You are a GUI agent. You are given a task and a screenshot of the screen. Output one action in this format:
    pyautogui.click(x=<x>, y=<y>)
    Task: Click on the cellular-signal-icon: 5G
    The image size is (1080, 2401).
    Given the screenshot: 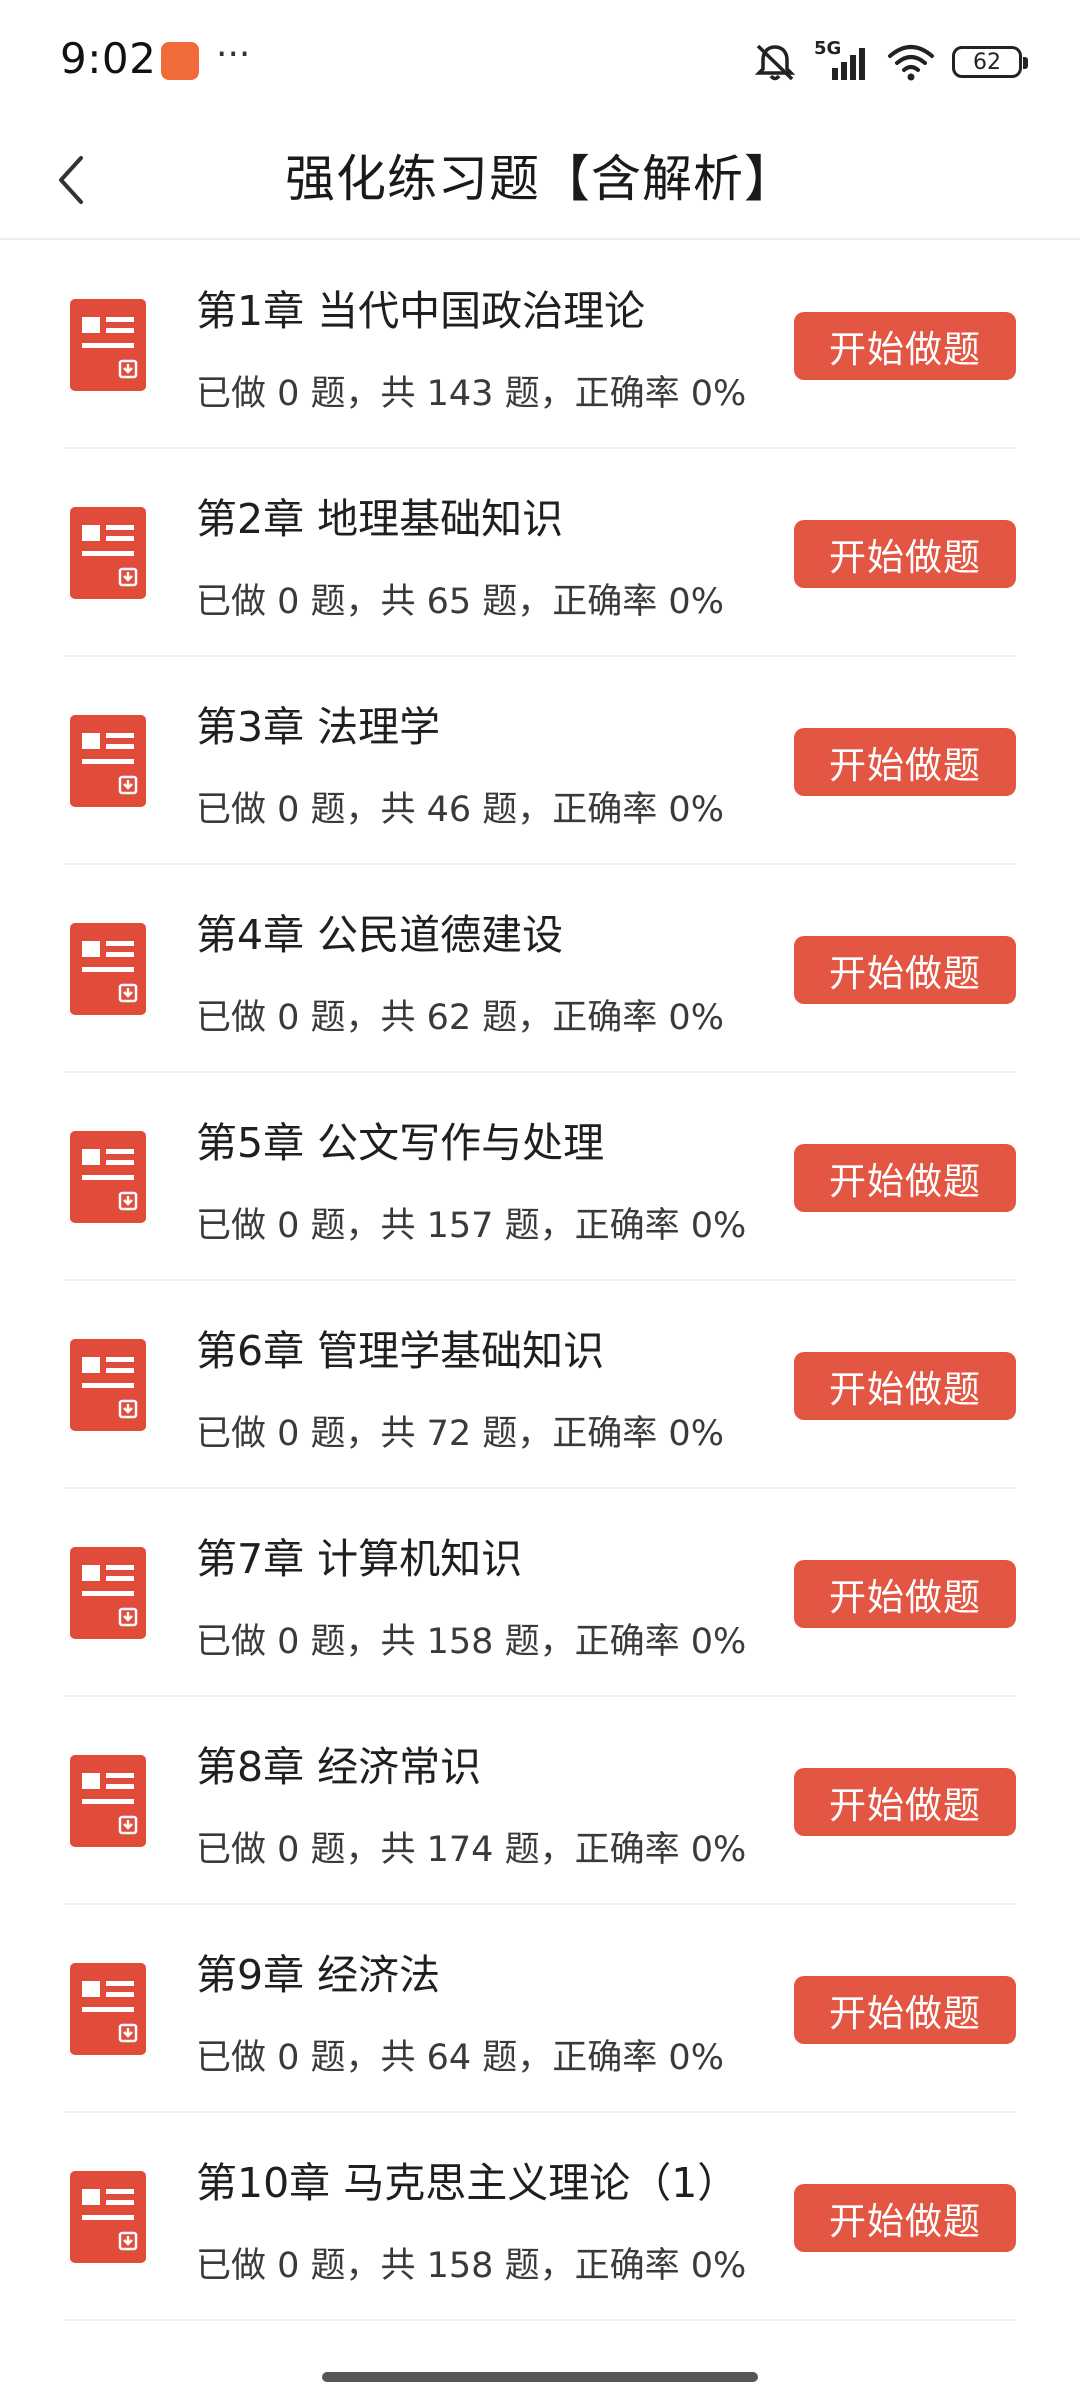 What is the action you would take?
    pyautogui.click(x=842, y=61)
    